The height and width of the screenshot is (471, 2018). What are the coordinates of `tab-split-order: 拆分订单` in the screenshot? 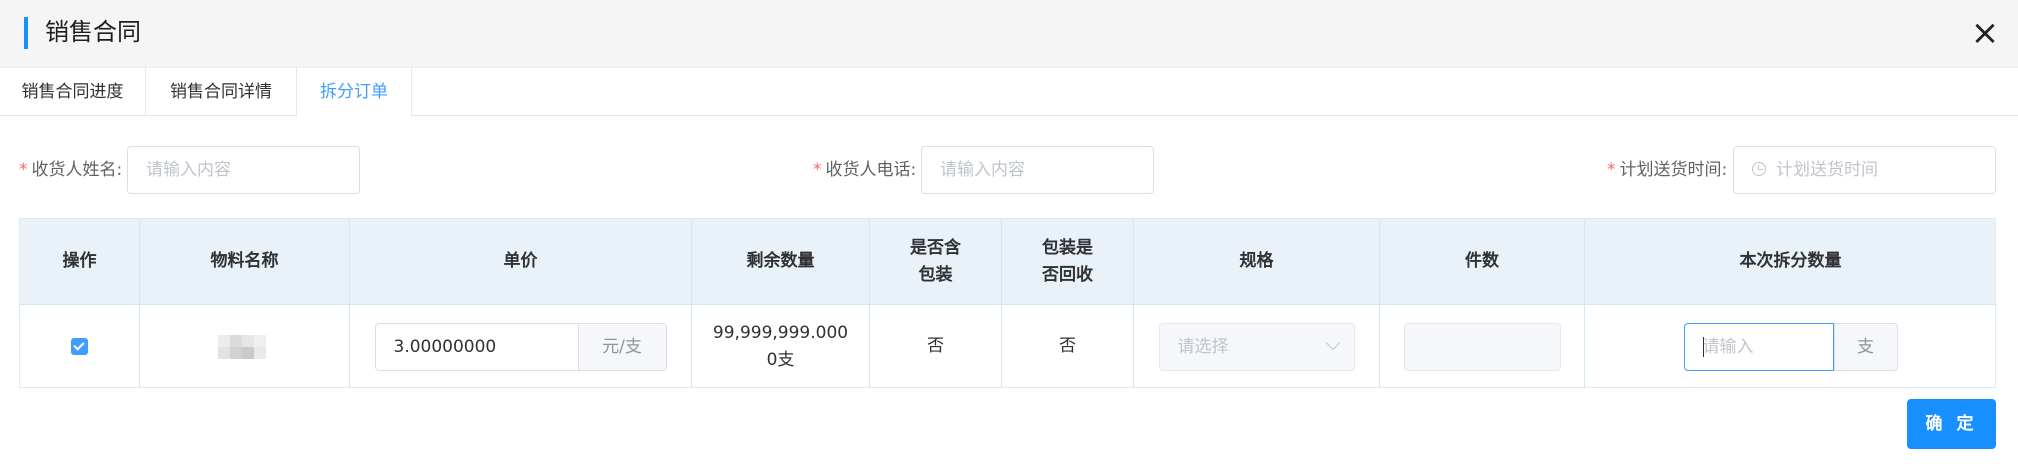 It's located at (354, 92).